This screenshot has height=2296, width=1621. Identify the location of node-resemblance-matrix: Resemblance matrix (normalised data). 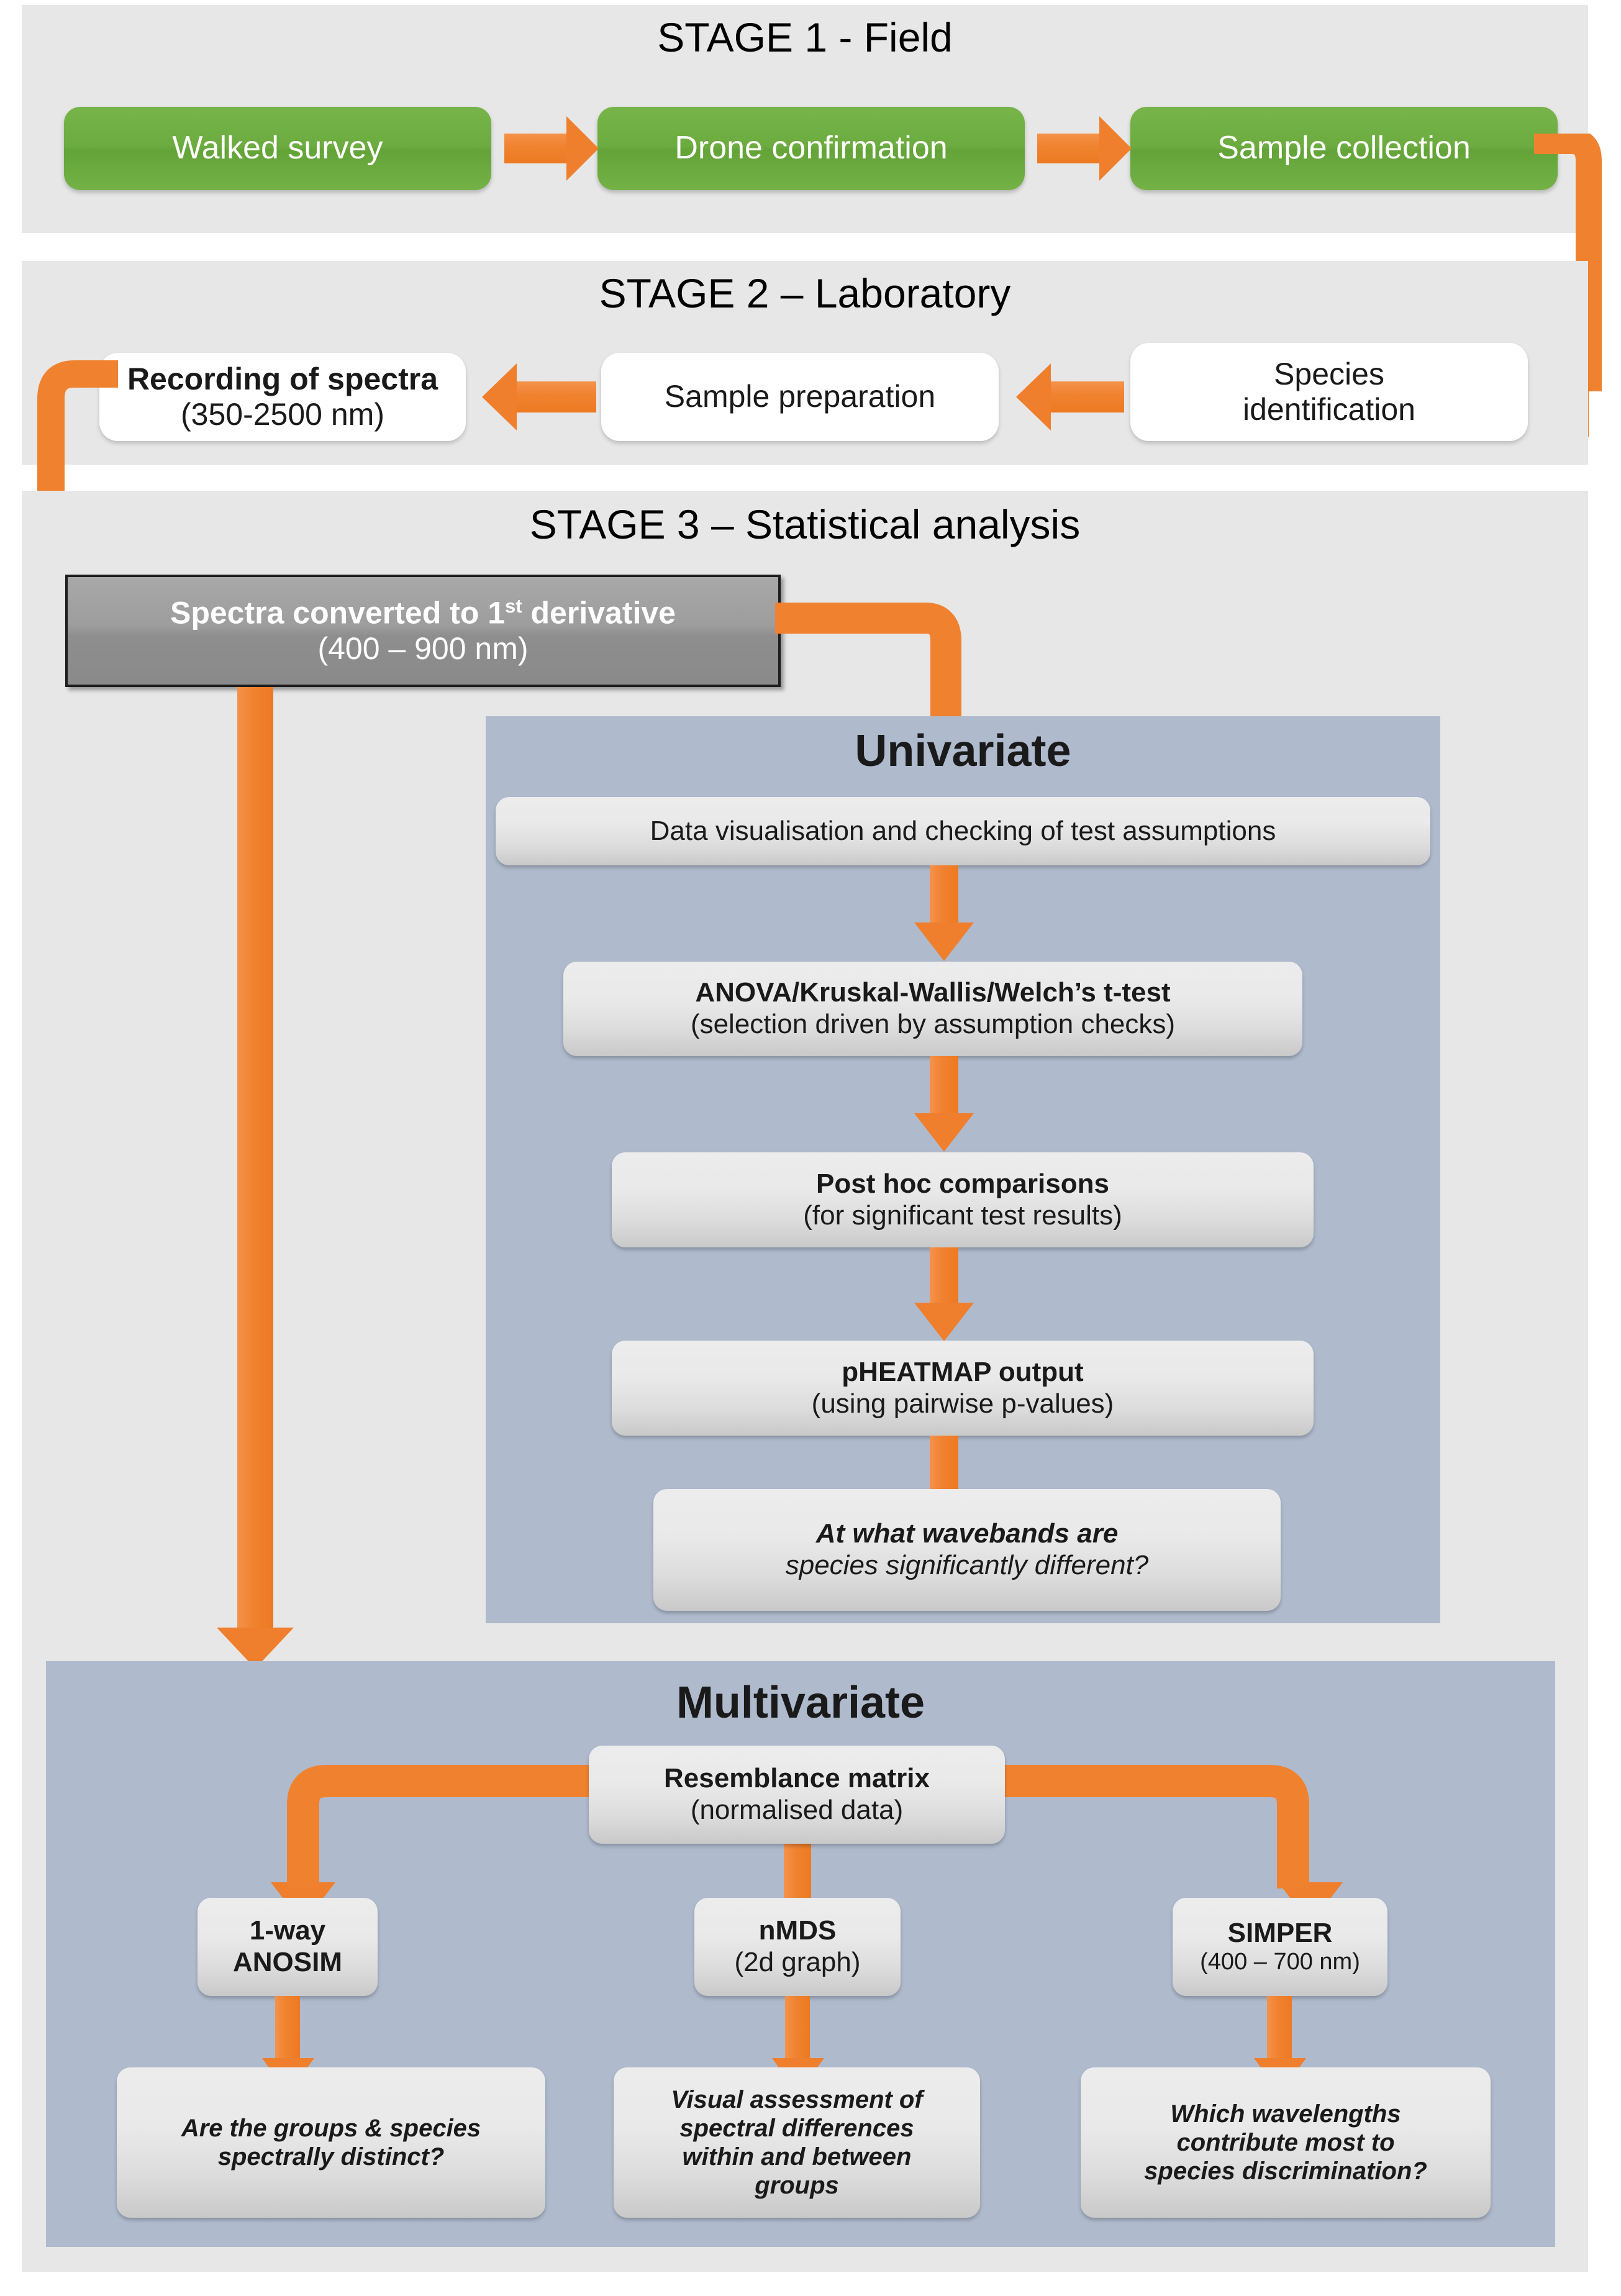
(797, 1795).